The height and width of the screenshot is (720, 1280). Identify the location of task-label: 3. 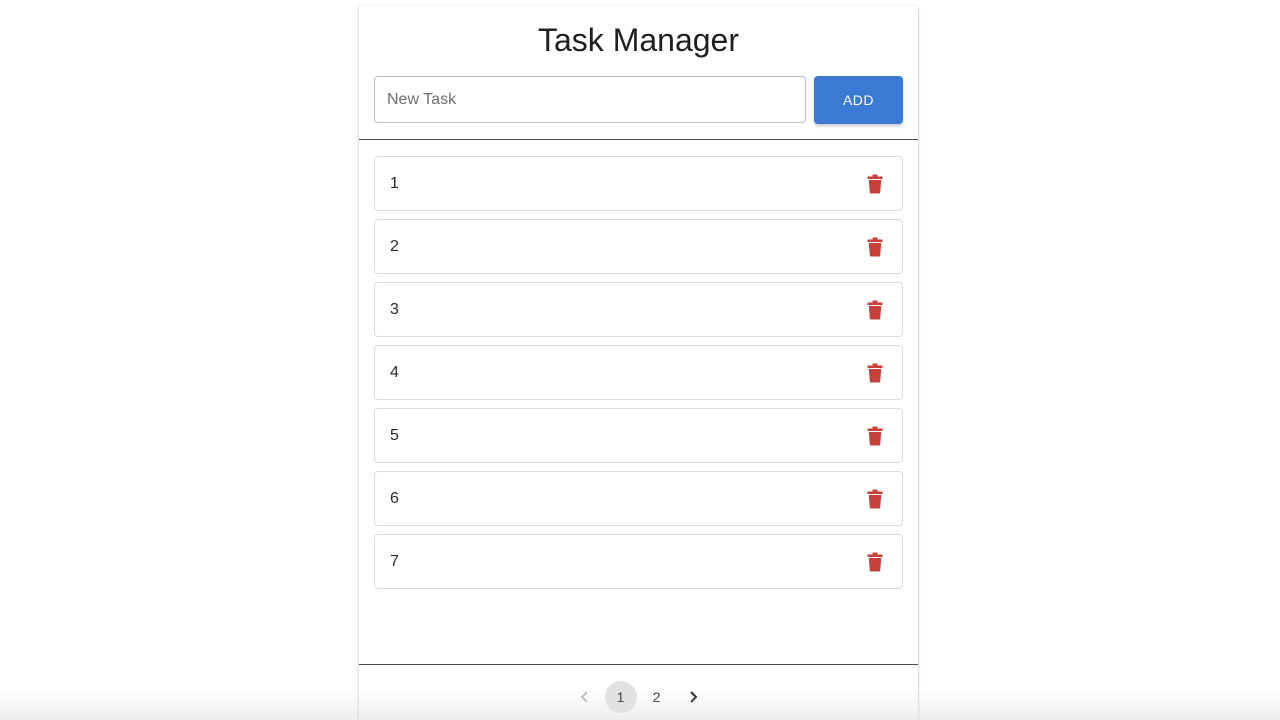
(394, 309).